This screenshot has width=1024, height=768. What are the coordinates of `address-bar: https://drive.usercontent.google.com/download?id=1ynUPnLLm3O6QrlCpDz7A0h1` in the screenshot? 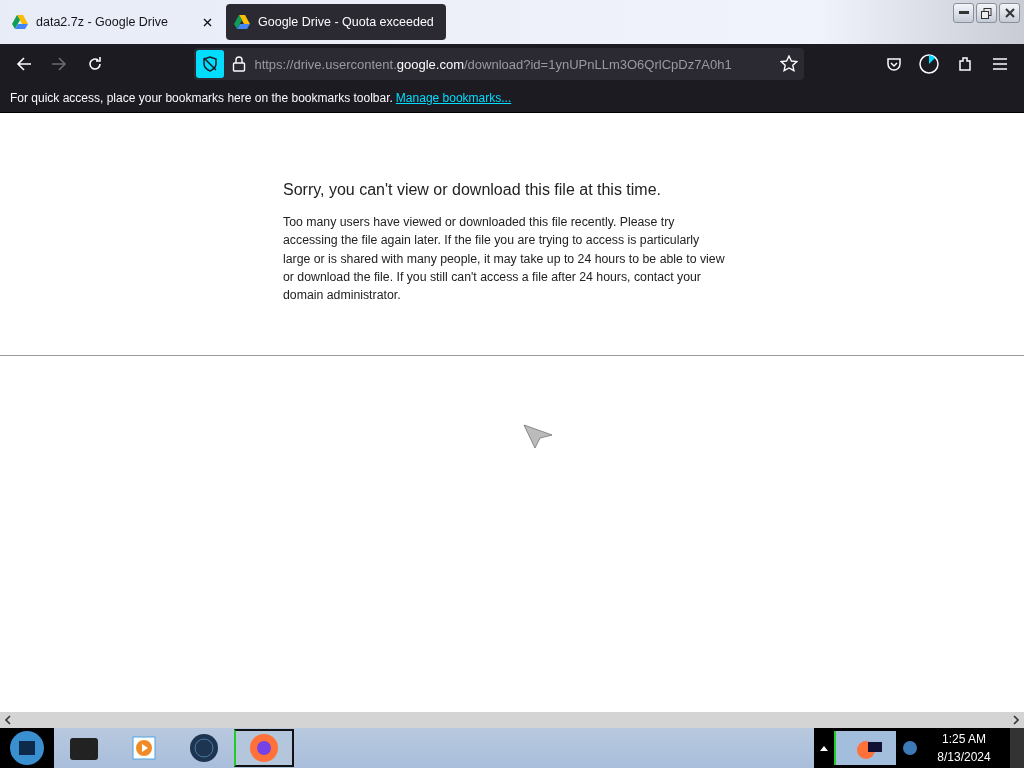 It's located at (499, 64).